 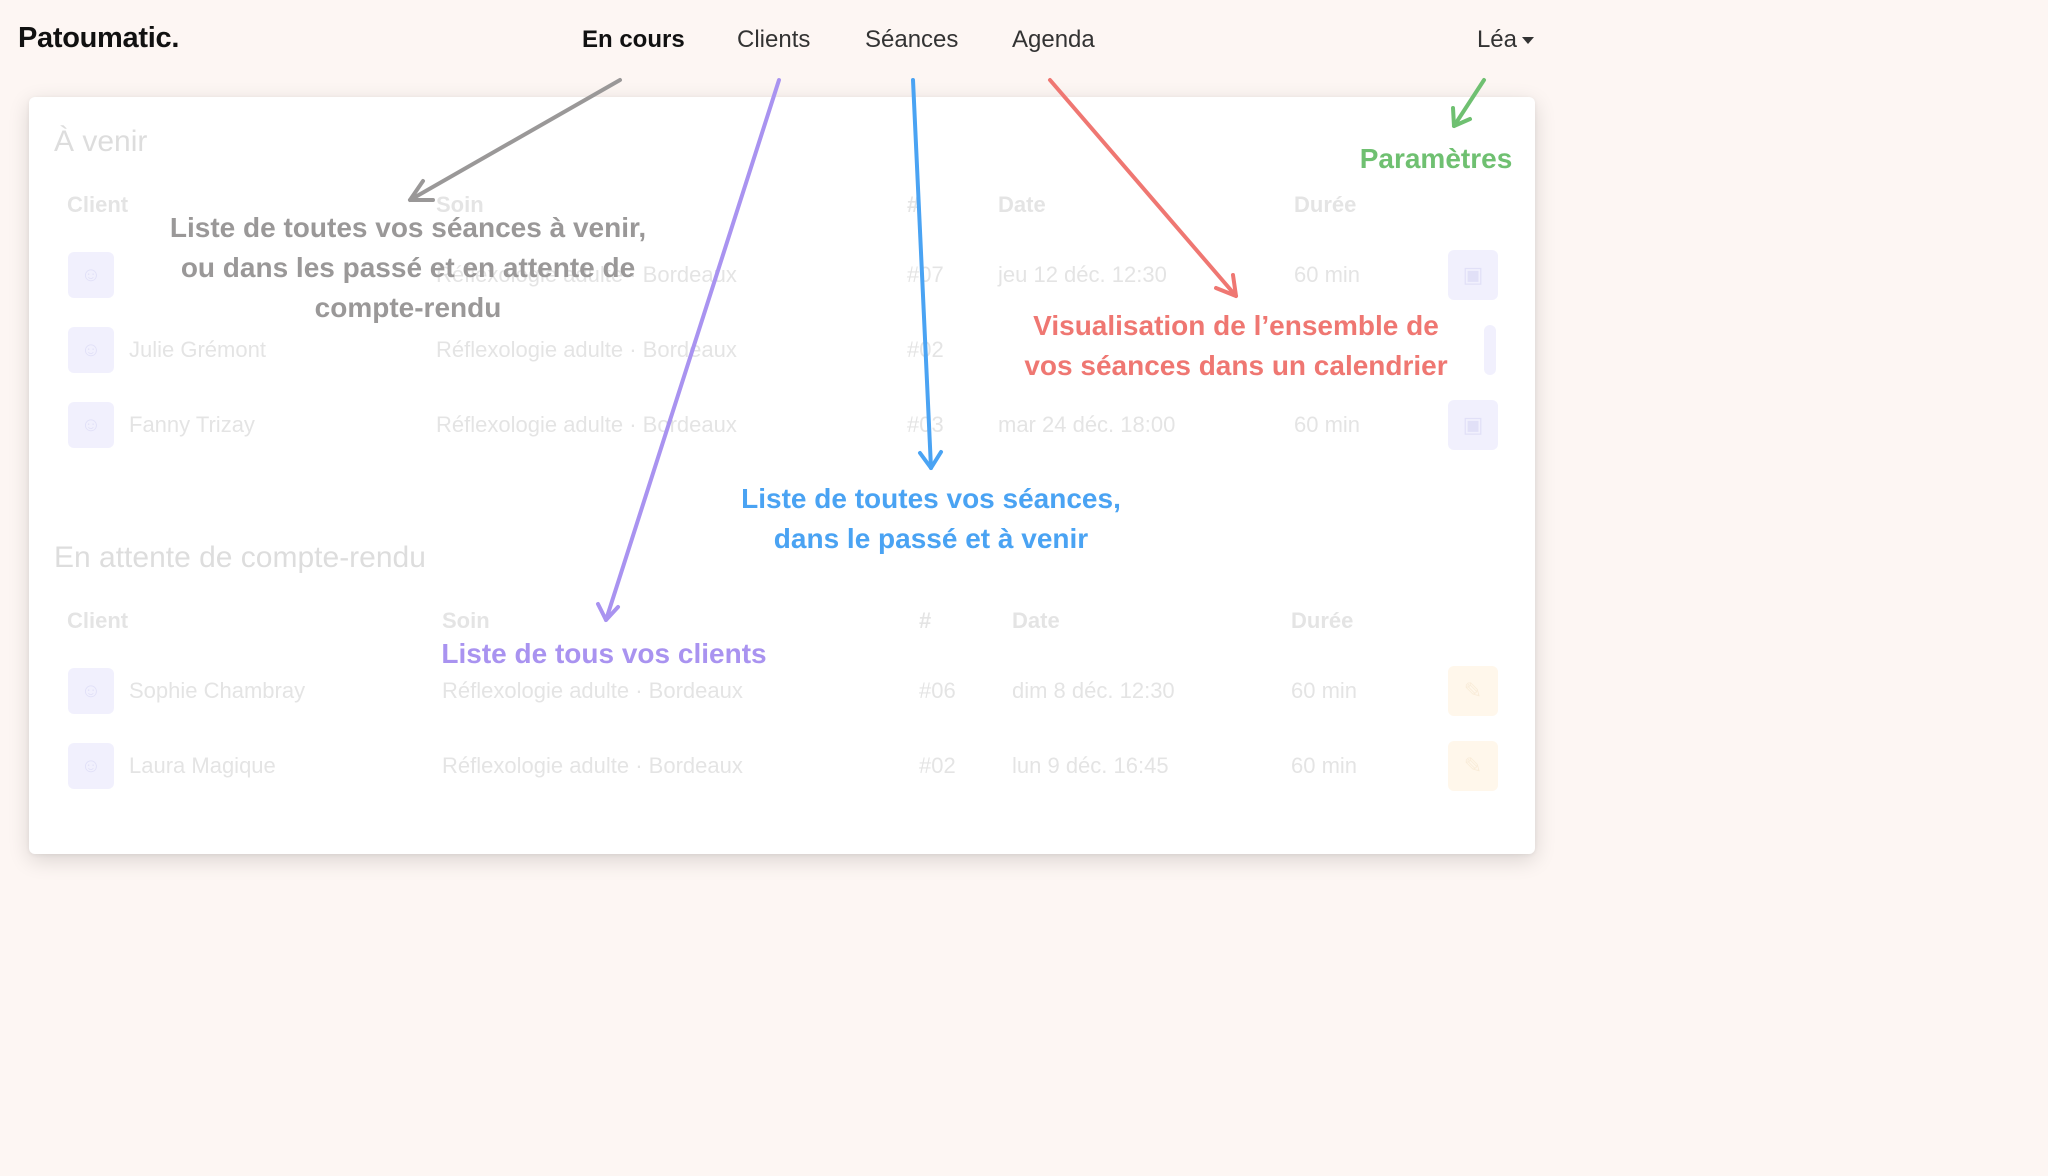 What do you see at coordinates (633, 40) in the screenshot?
I see `nav-link-en-cours: En cours` at bounding box center [633, 40].